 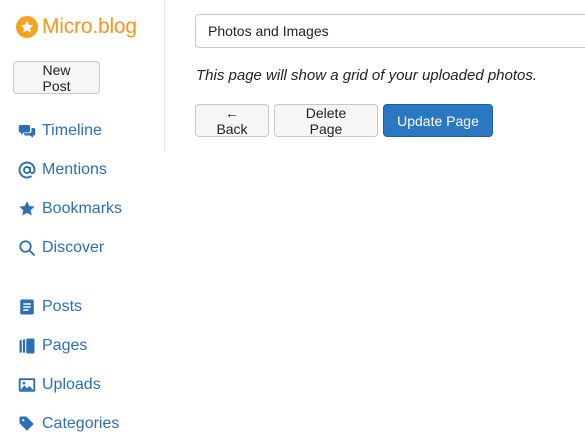 What do you see at coordinates (390, 31) in the screenshot?
I see `page-title-input` at bounding box center [390, 31].